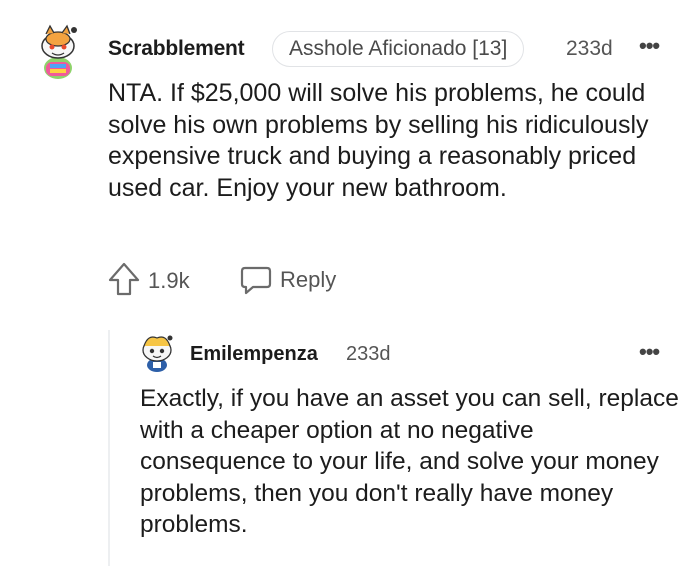 This screenshot has height=566, width=700. I want to click on reply-author: Emilempenza, so click(254, 354).